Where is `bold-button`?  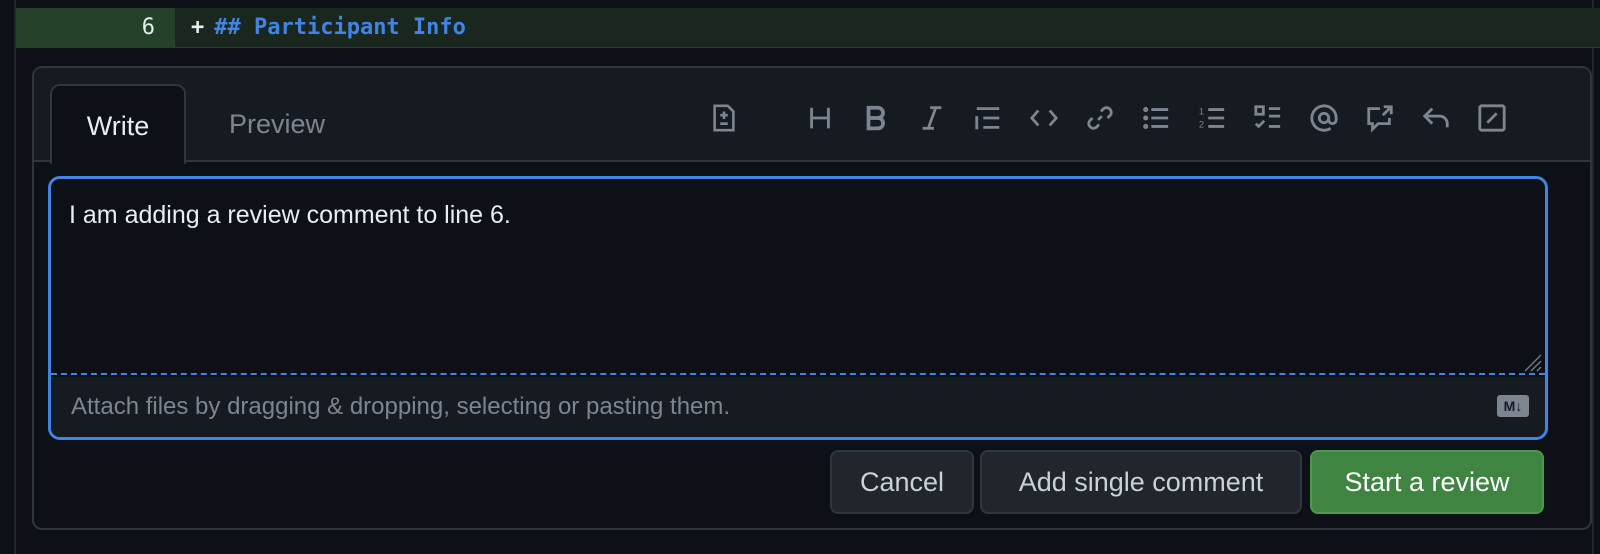 bold-button is located at coordinates (876, 118).